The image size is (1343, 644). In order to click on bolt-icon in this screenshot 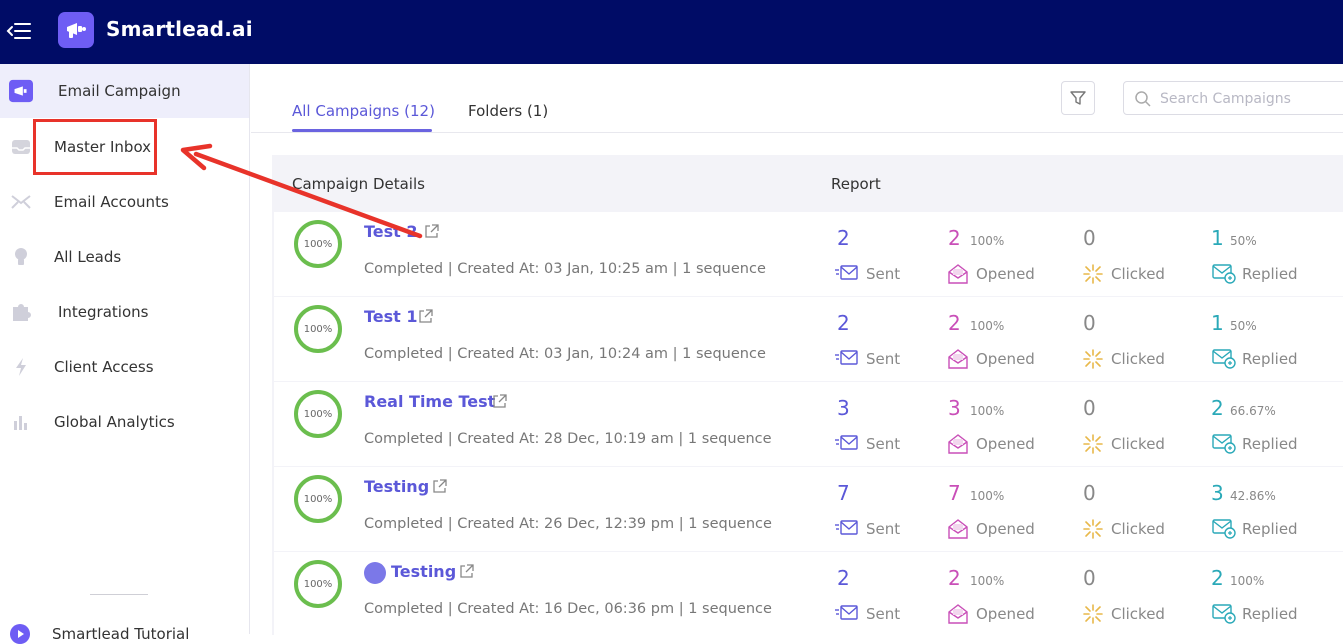, I will do `click(21, 367)`.